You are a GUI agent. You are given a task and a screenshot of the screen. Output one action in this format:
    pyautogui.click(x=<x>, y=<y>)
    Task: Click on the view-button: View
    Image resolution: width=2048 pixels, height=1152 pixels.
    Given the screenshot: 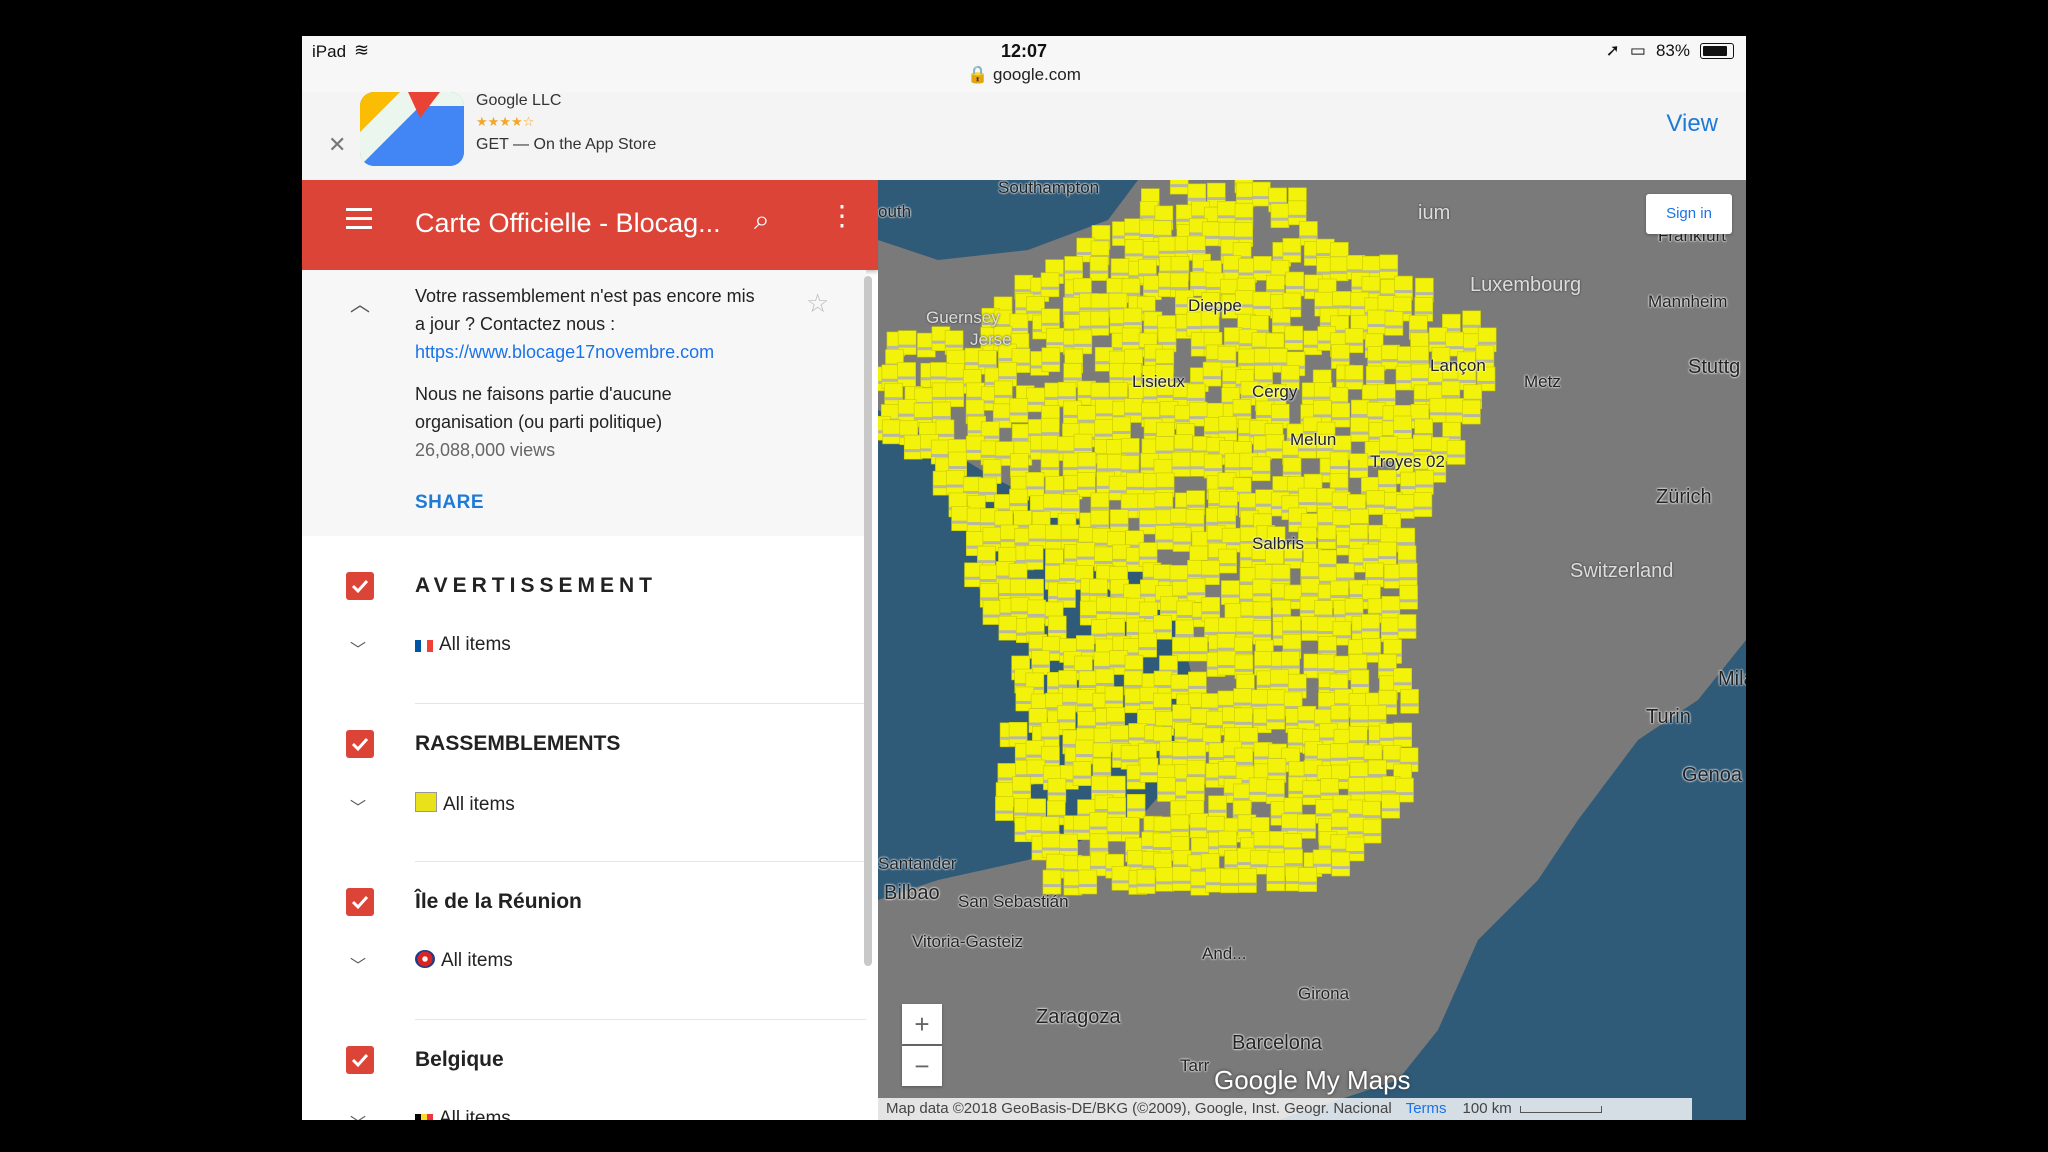 What is the action you would take?
    pyautogui.click(x=1692, y=124)
    